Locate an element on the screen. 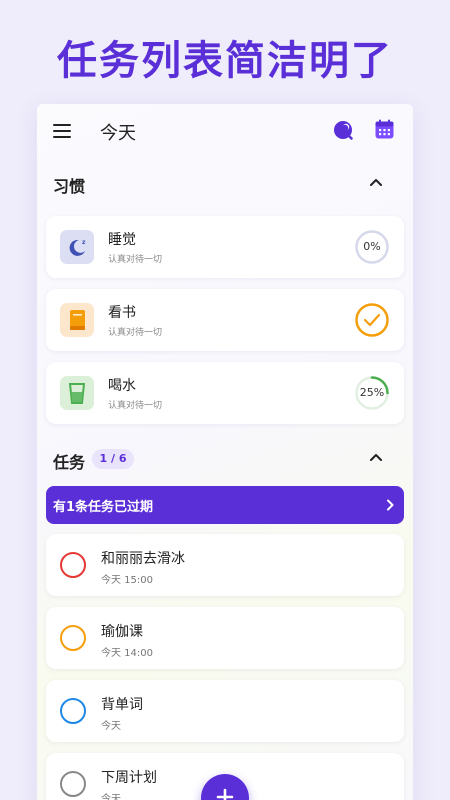 The width and height of the screenshot is (450, 800). tasks-section-title: 任务 is located at coordinates (69, 462).